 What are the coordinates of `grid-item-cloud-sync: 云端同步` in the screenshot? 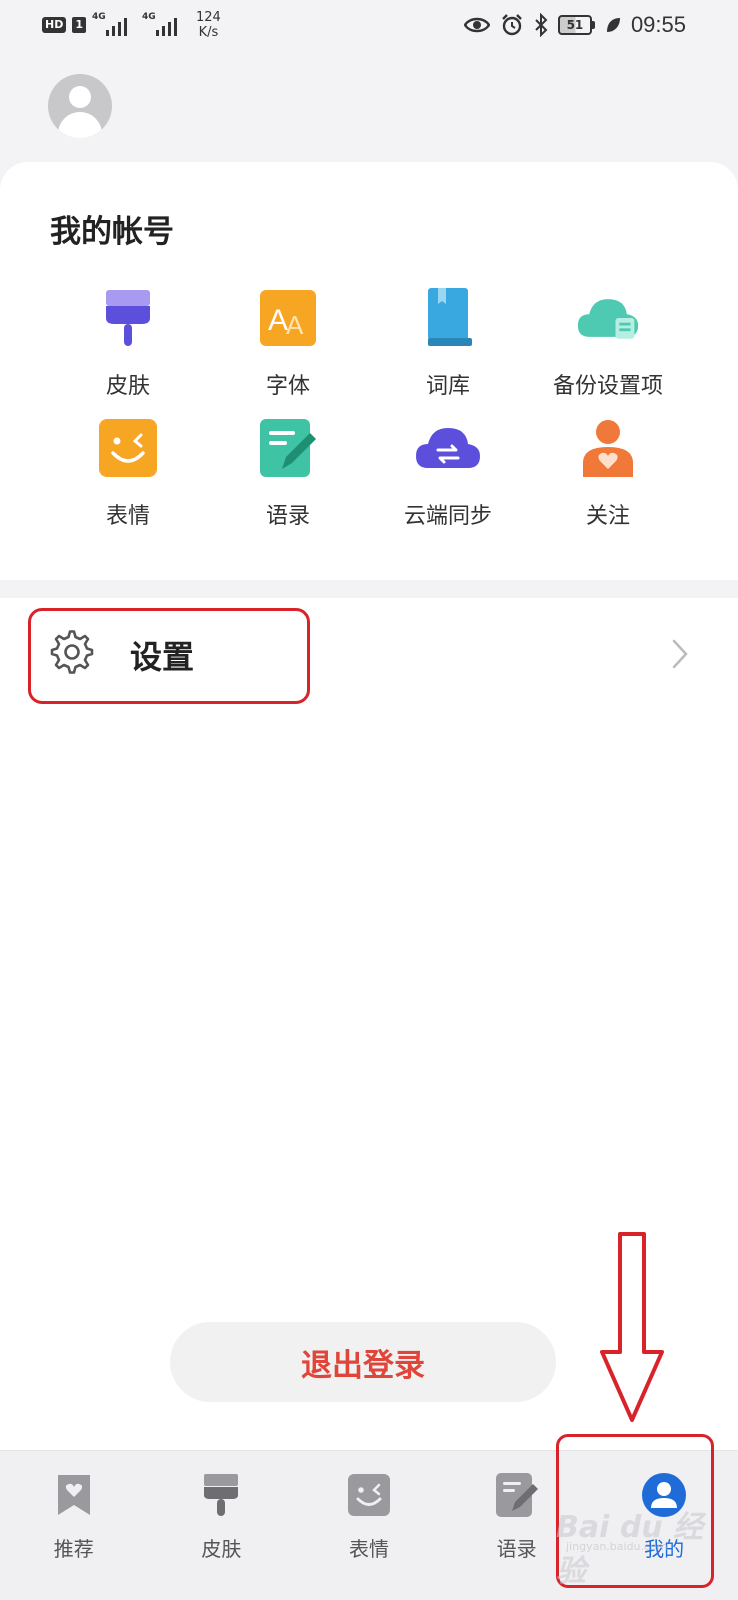 It's located at (448, 476).